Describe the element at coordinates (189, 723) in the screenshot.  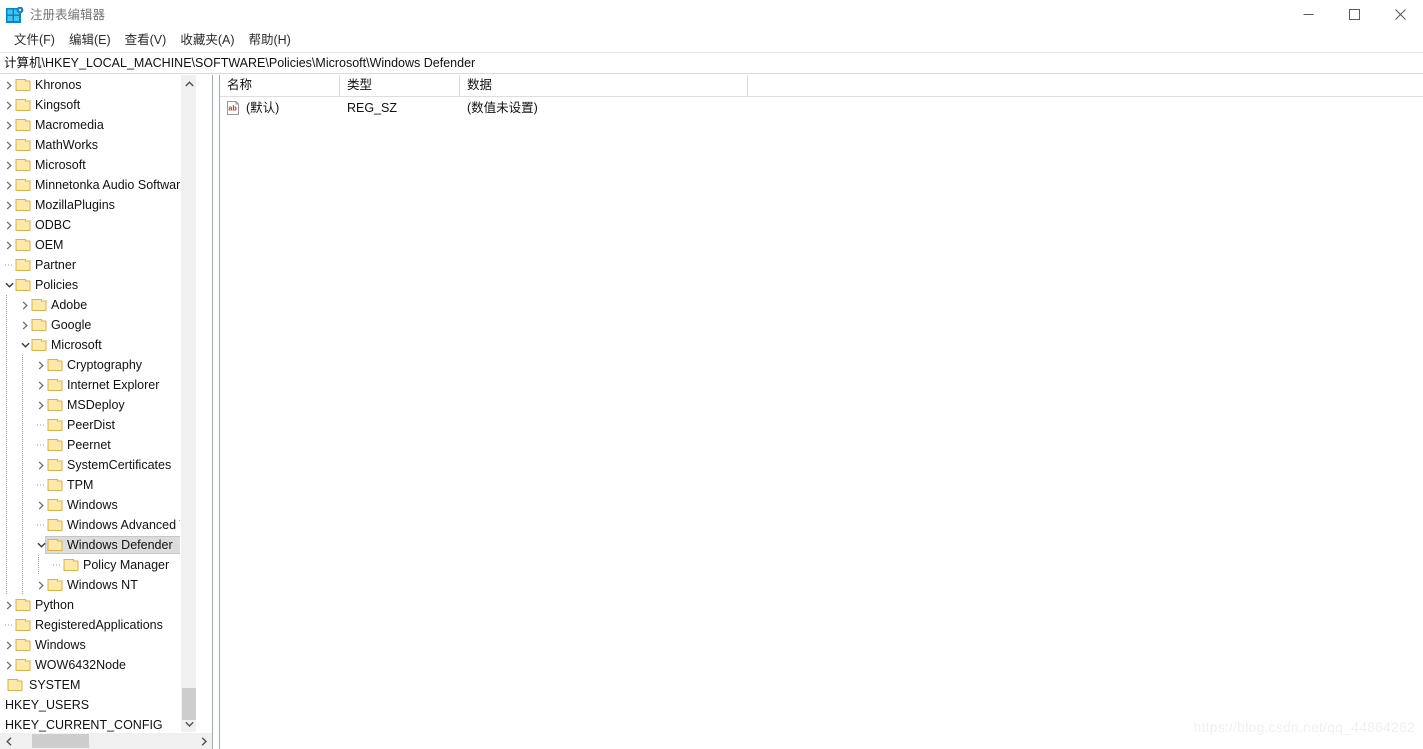
I see `scroll-down-icon` at that location.